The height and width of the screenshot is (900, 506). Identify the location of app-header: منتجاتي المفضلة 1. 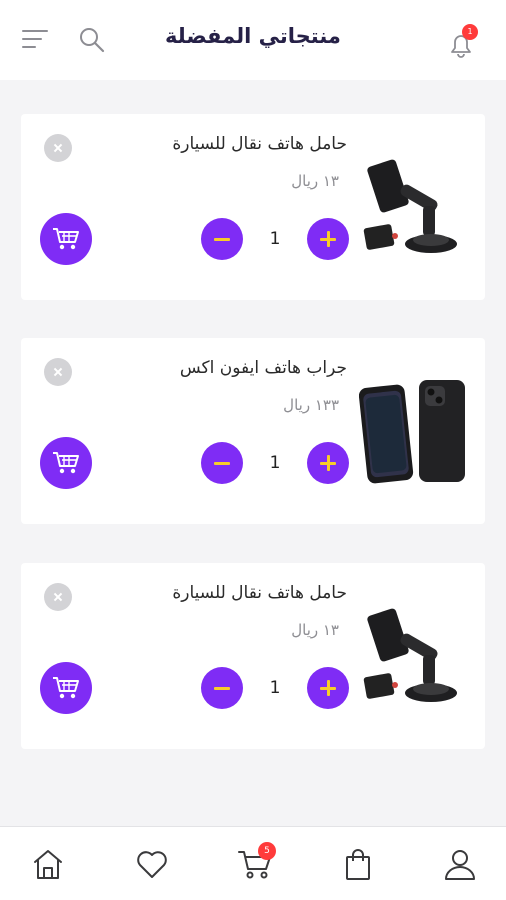
(253, 40).